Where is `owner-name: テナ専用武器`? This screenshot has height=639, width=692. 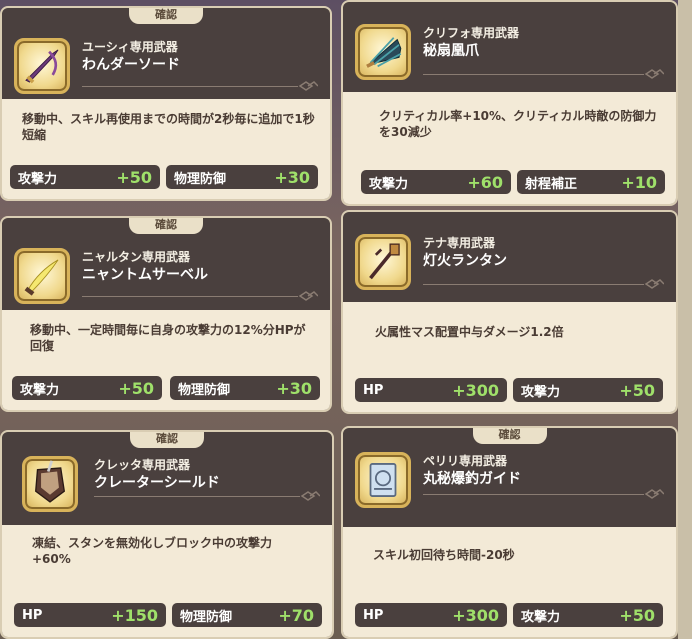
owner-name: テナ専用武器 is located at coordinates (459, 243).